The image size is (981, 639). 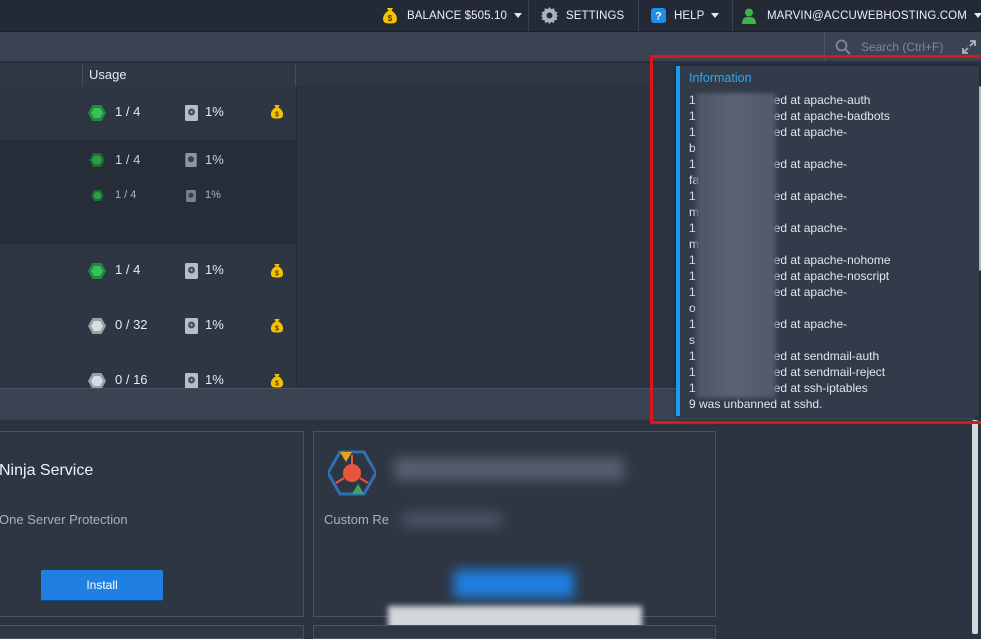 I want to click on card-title: Ninja Service, so click(x=47, y=470).